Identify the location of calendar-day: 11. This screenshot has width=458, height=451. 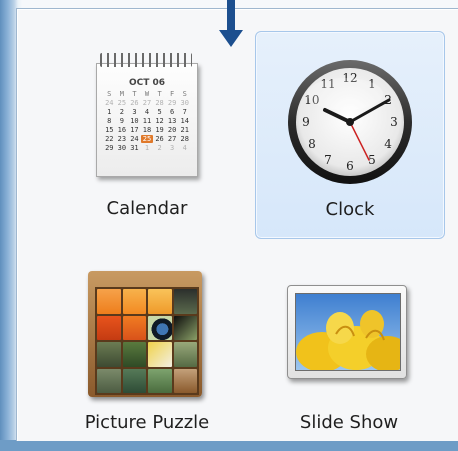
(147, 121).